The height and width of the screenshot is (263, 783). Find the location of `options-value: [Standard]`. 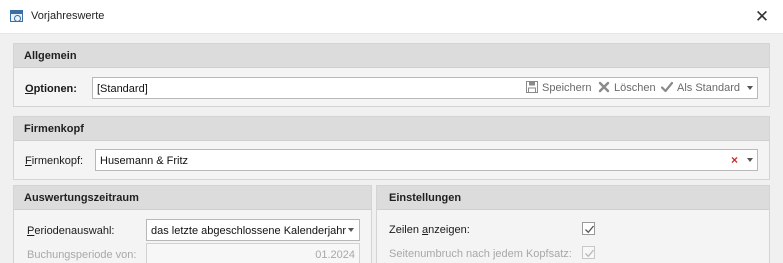

options-value: [Standard] is located at coordinates (122, 89).